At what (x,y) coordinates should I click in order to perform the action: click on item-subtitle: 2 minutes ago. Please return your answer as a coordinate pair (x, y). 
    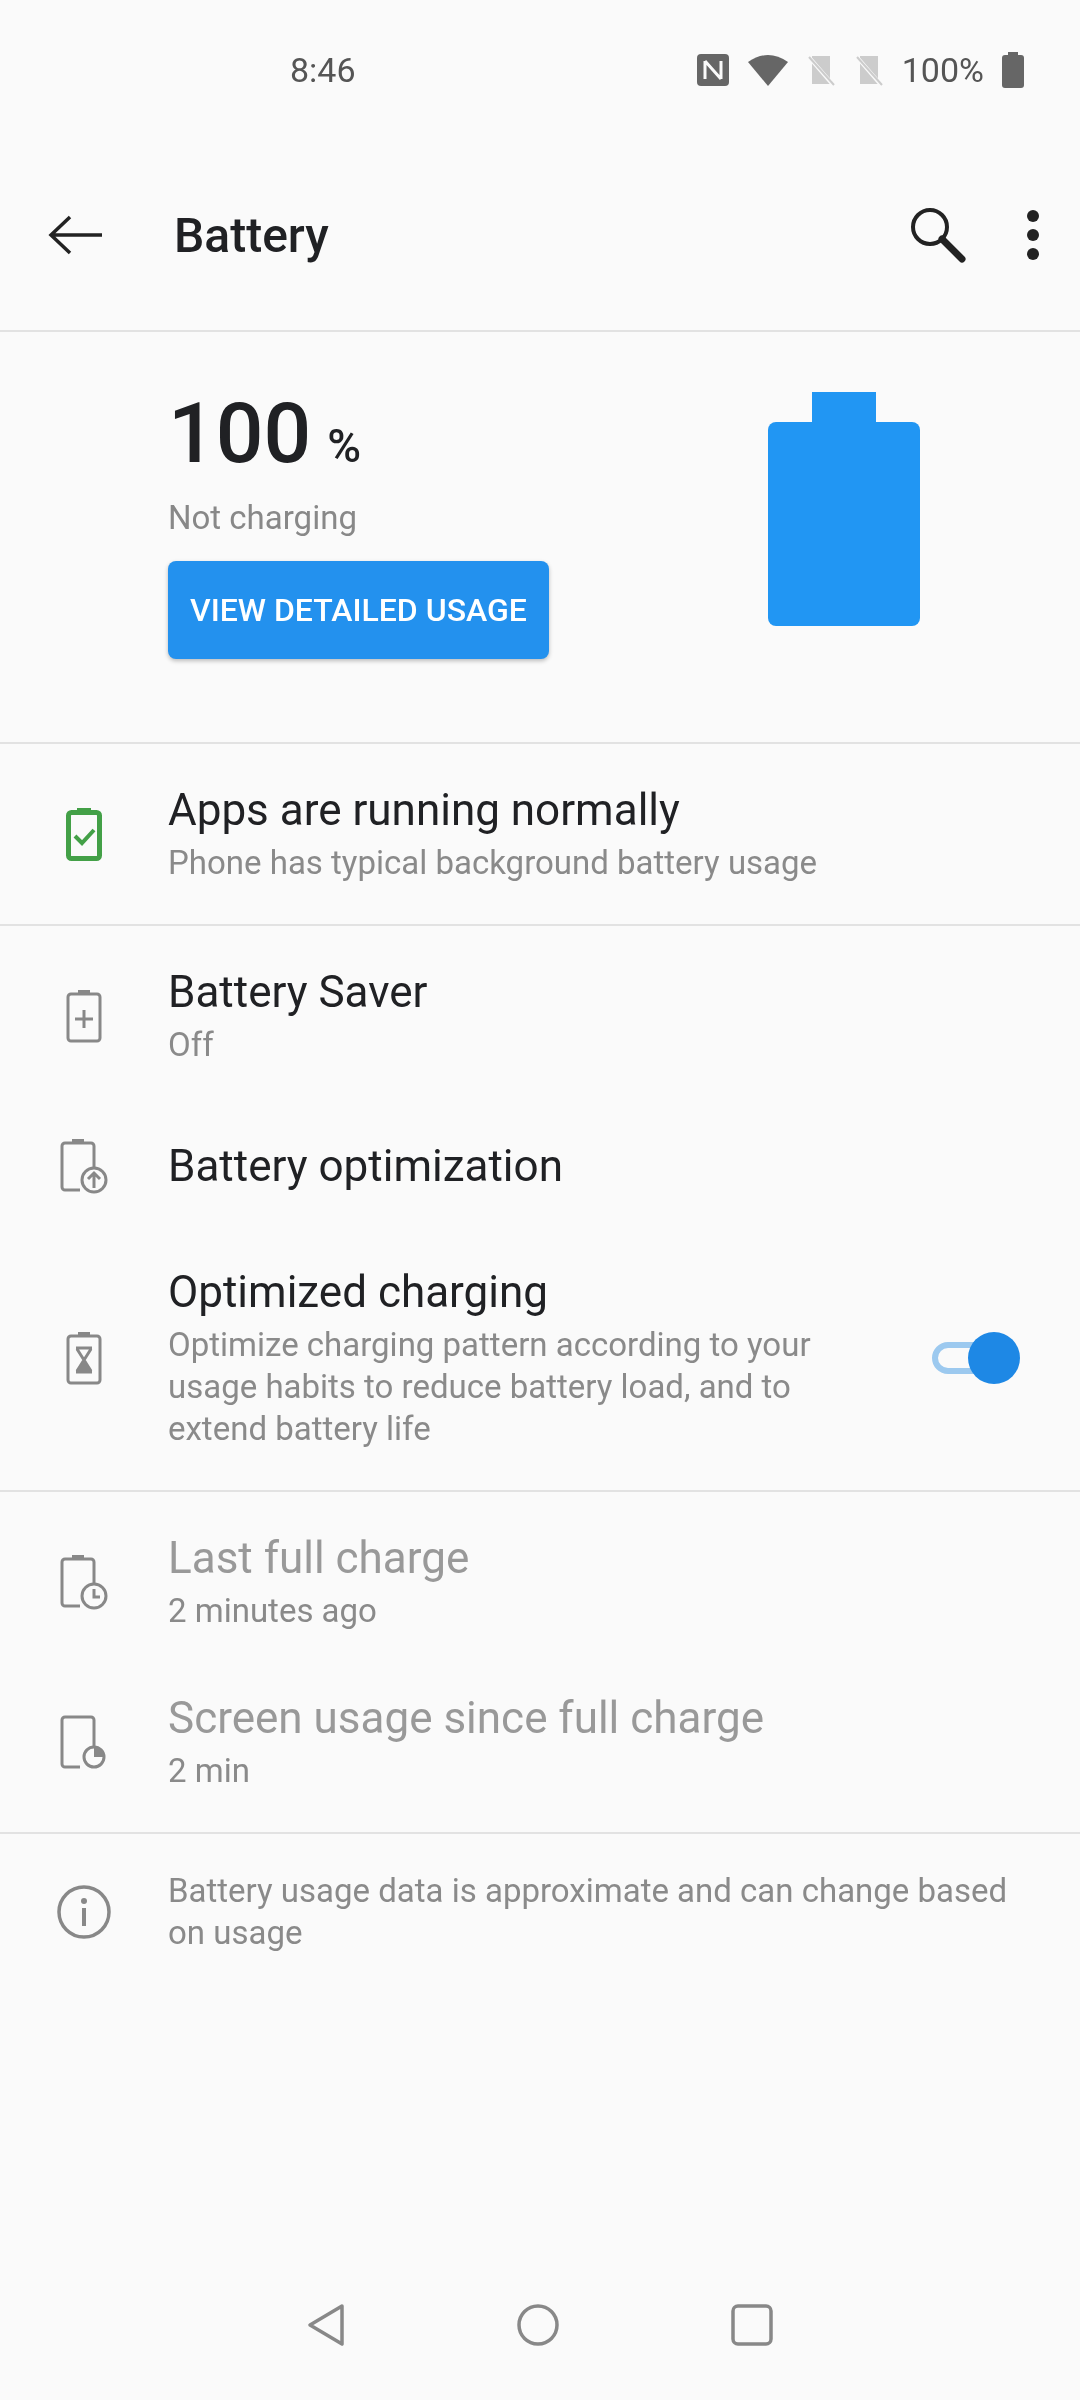
    Looking at the image, I should click on (273, 1611).